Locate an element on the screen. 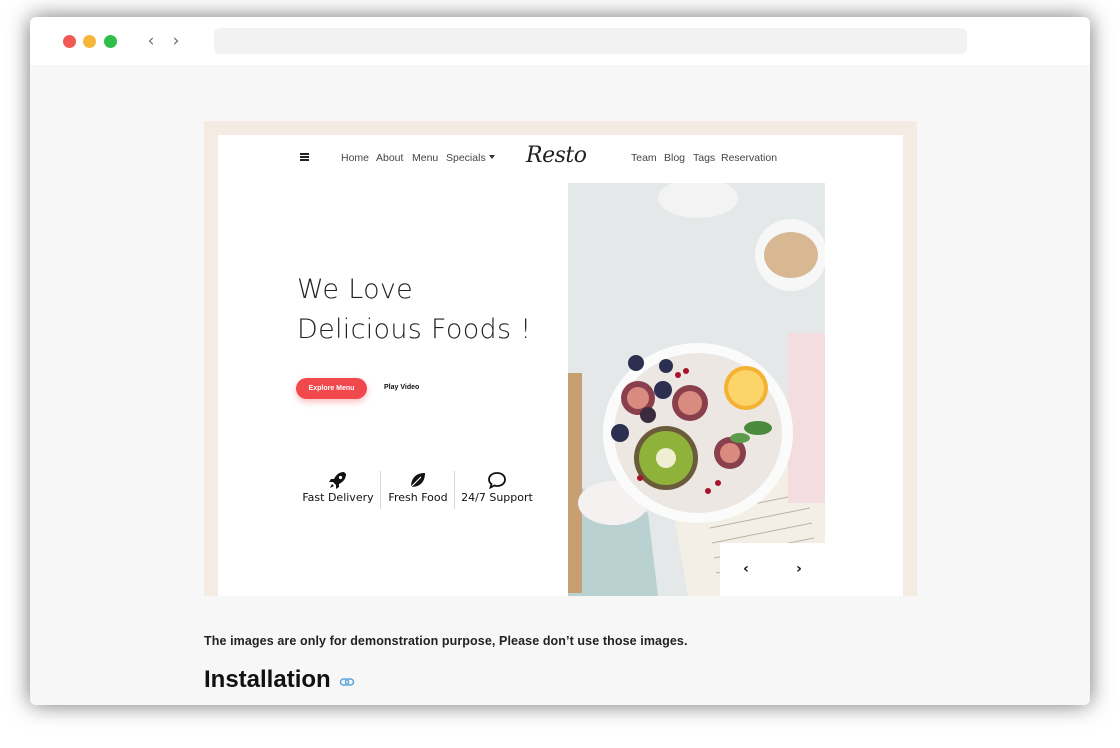  hero-title-line-2: Delicious Foods ! is located at coordinates (414, 329).